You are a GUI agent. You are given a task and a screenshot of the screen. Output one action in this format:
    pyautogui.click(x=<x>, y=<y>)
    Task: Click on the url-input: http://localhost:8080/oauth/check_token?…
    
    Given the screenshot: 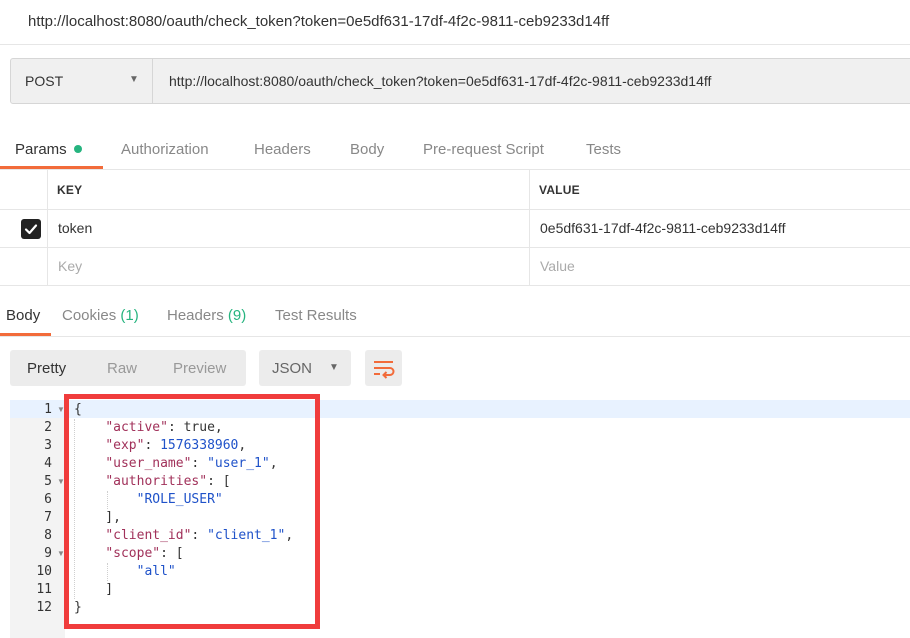 What is the action you would take?
    pyautogui.click(x=531, y=81)
    